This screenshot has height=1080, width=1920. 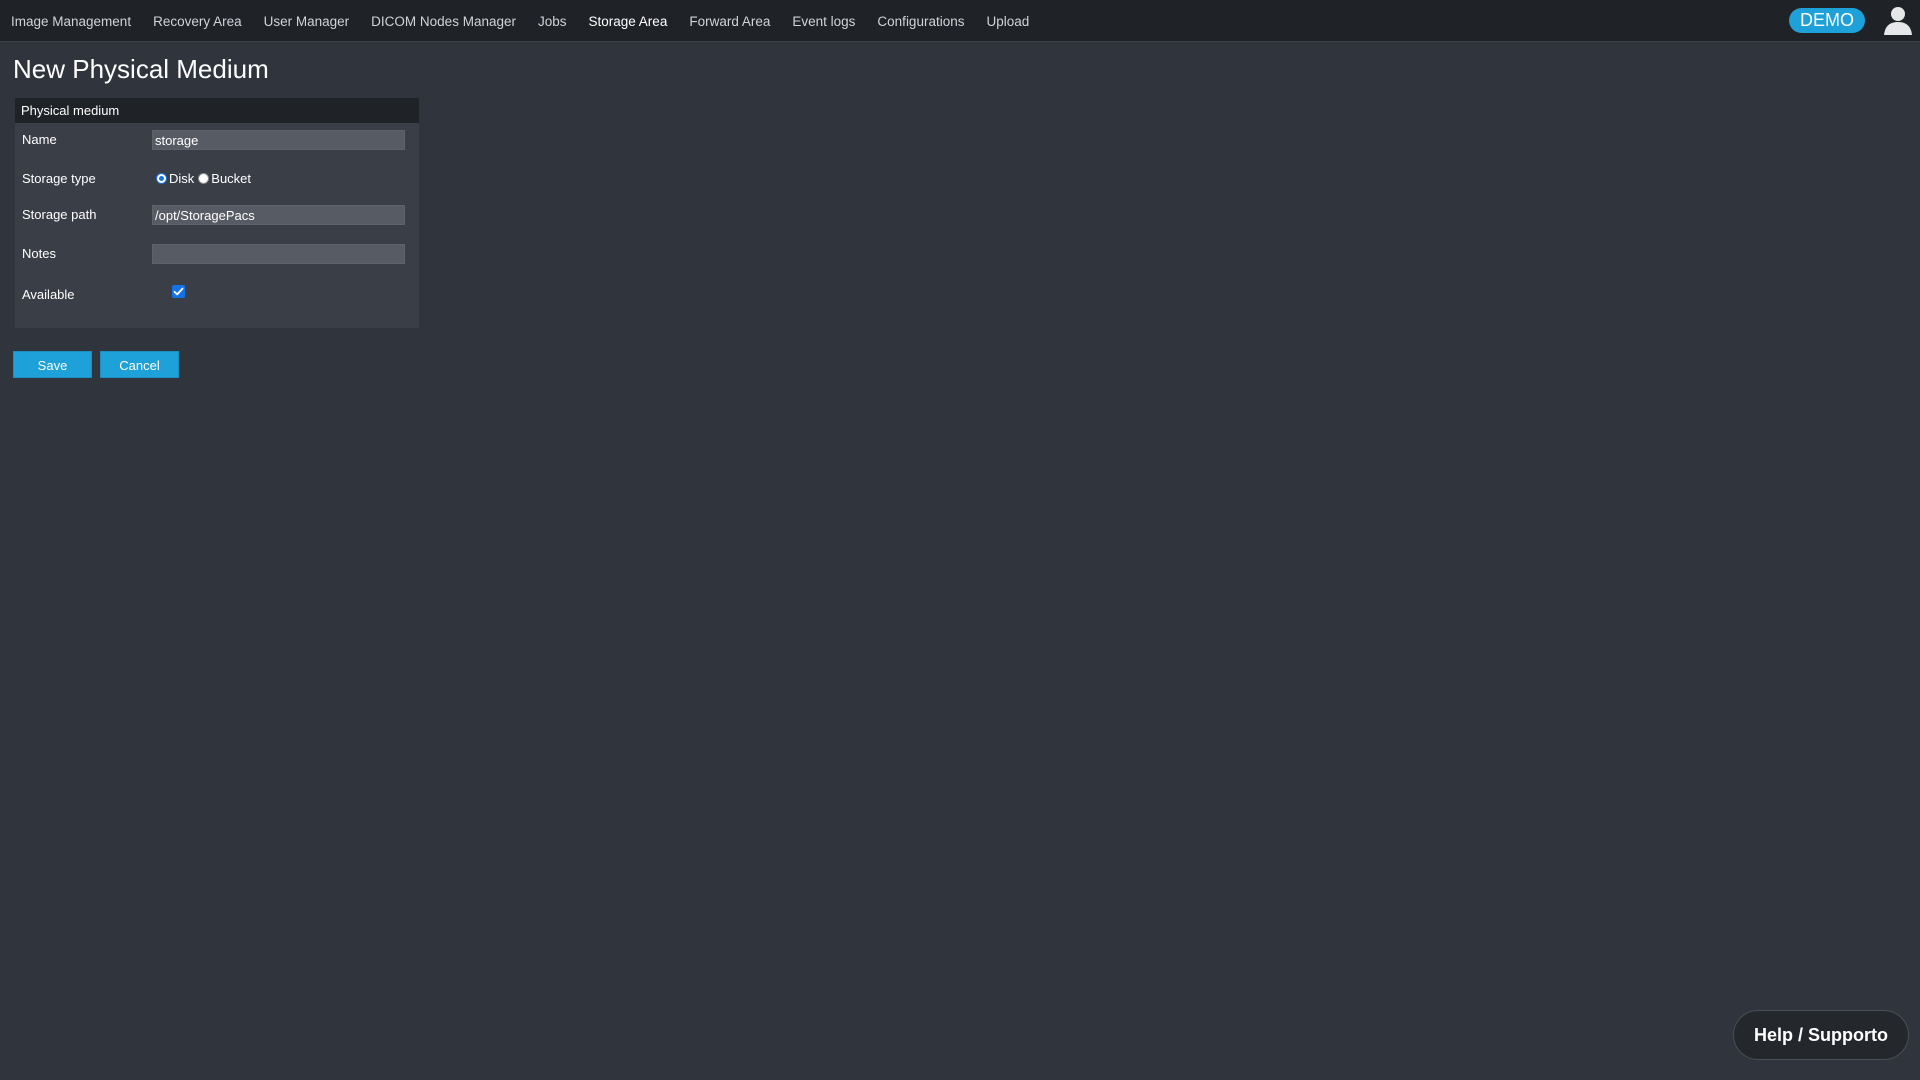 I want to click on storage-path-label: Storage path, so click(x=59, y=214).